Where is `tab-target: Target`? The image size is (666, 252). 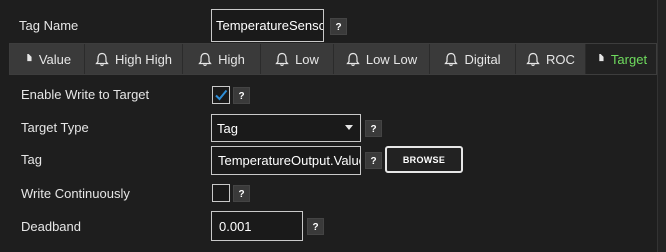 tab-target: Target is located at coordinates (621, 59).